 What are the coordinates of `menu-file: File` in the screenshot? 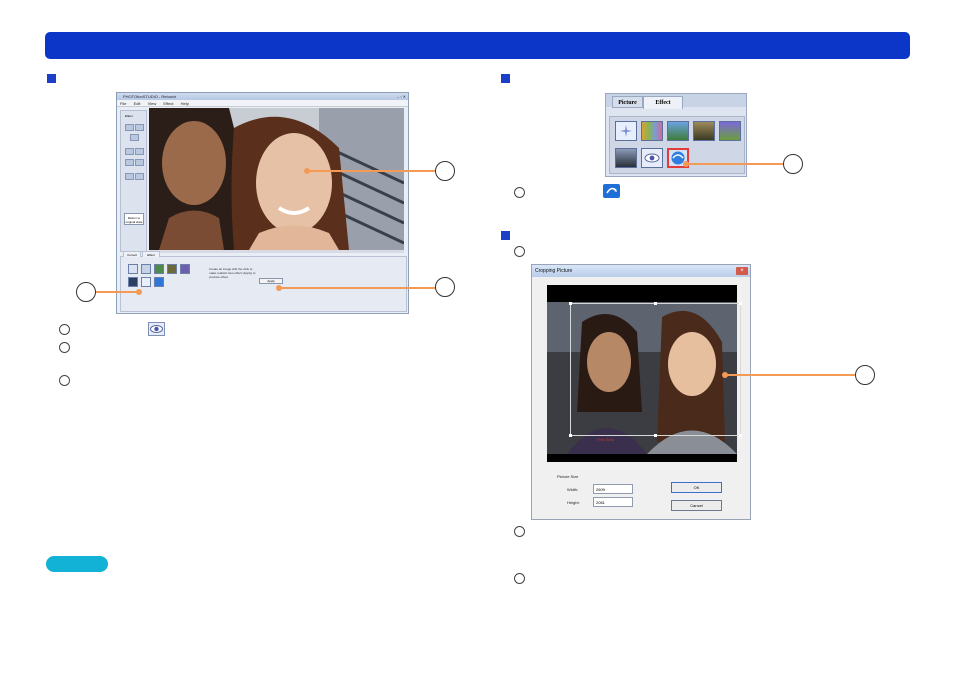 It's located at (123, 103).